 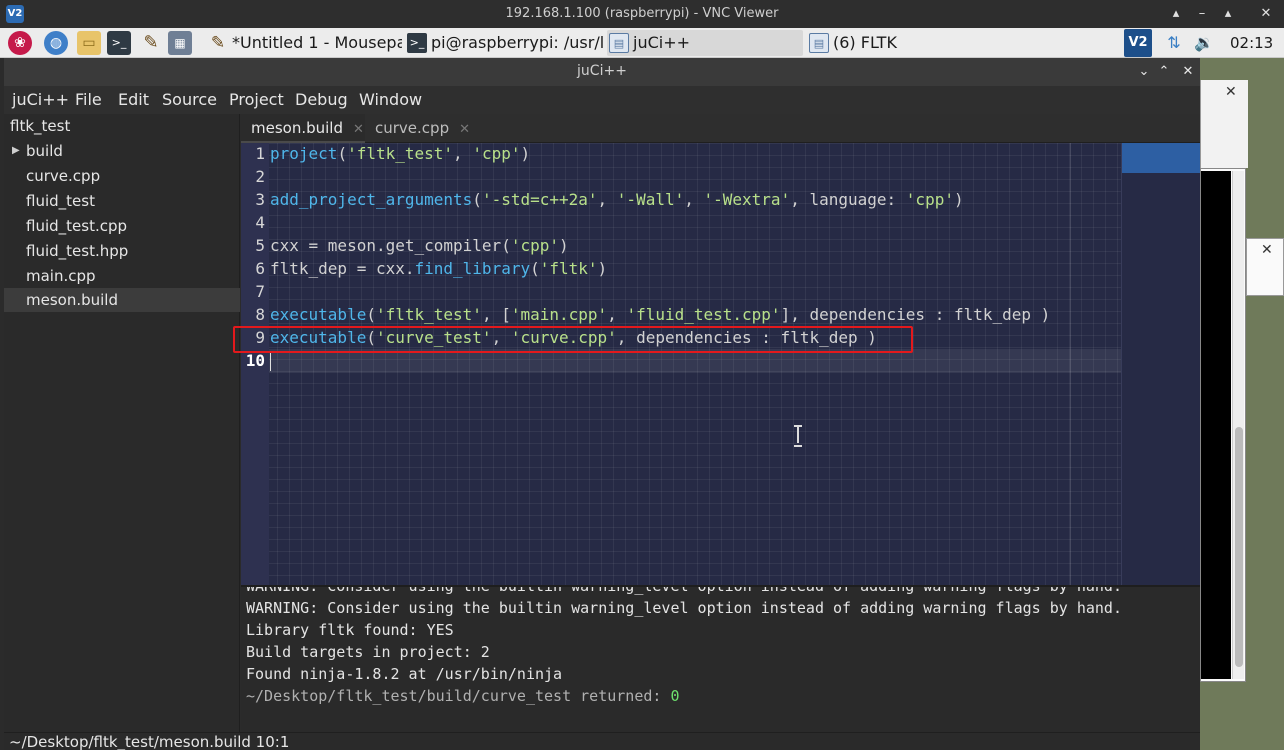 I want to click on tree-item-fluid-test-hpp: fluid_test.hpp, so click(x=122, y=251).